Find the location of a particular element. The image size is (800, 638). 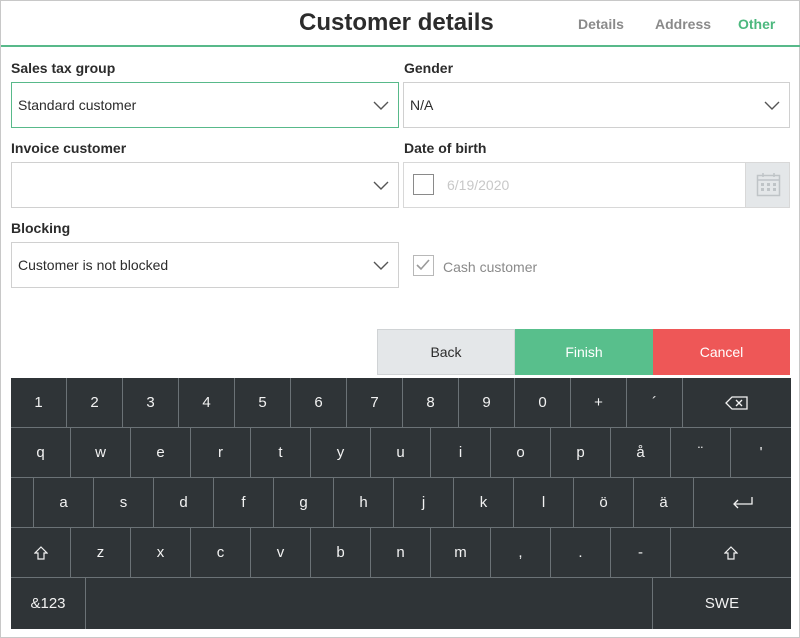

date-of-birth-label: Date of birth is located at coordinates (445, 148).